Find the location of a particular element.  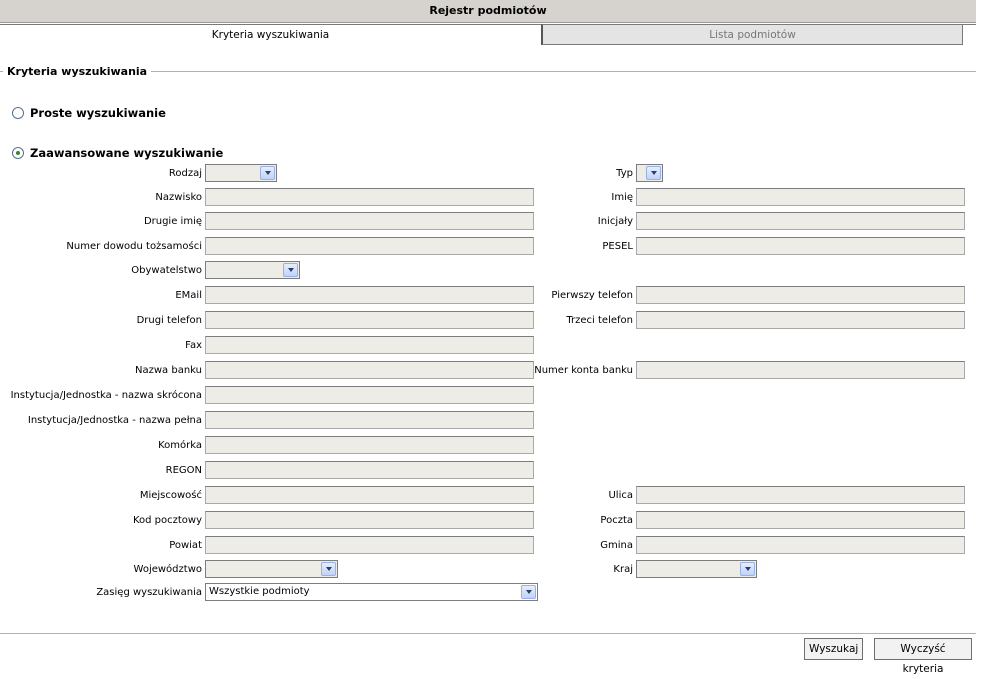

window-title: Rejestr podmiotów is located at coordinates (488, 11).